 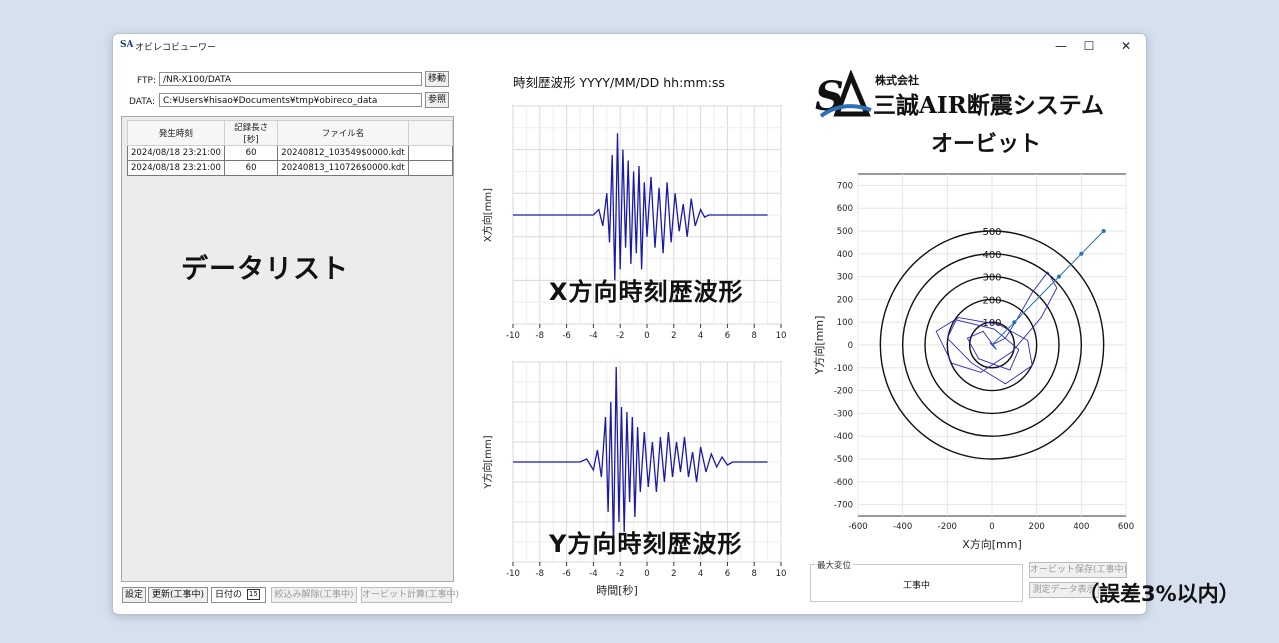 I want to click on orbit-y-tick-label: 500, so click(x=845, y=232).